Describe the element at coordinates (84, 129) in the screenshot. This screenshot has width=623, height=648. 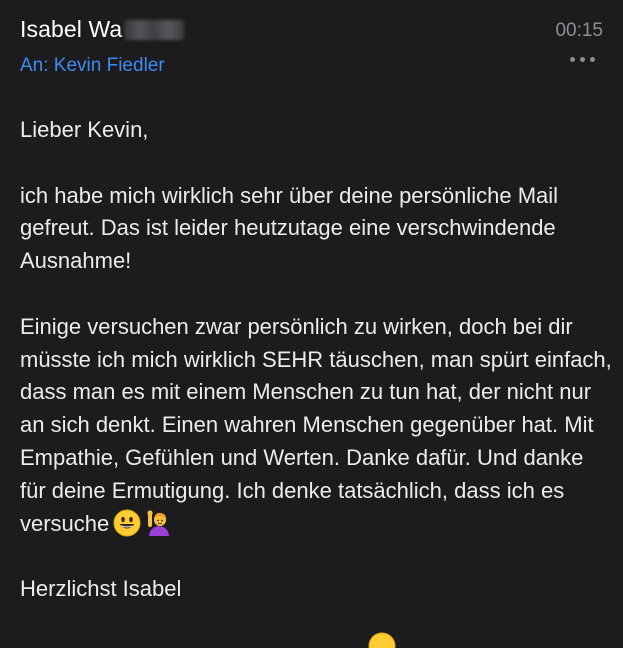
I see `greeting: Lieber Kevin,` at that location.